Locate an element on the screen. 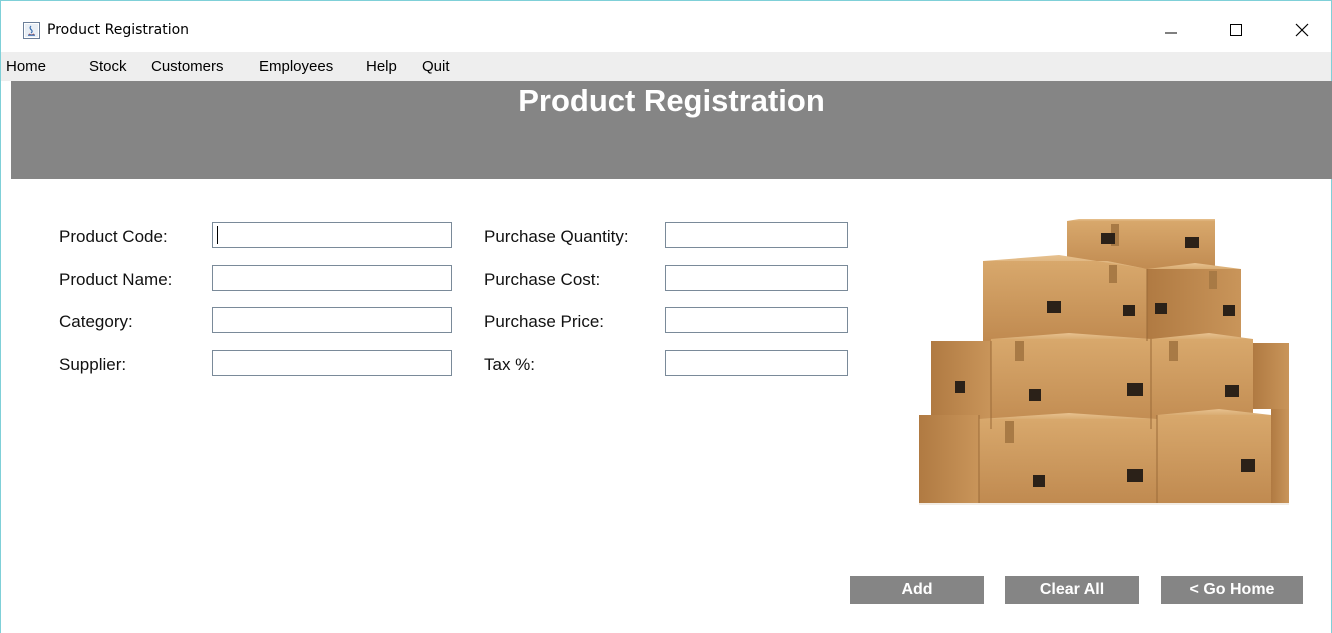  tax-label: Tax %: is located at coordinates (510, 364).